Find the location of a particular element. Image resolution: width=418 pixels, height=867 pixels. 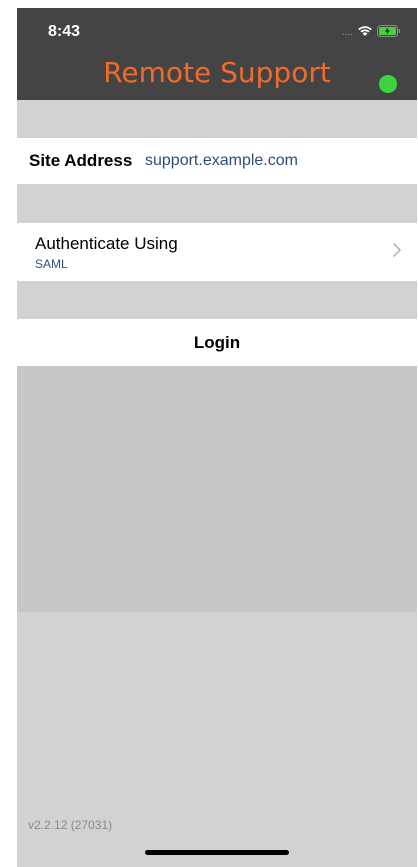

authenticate-using-label: Authenticate Using is located at coordinates (106, 243).